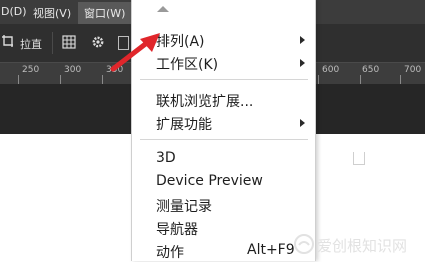  Describe the element at coordinates (413, 70) in the screenshot. I see `ruler-label: 700` at that location.